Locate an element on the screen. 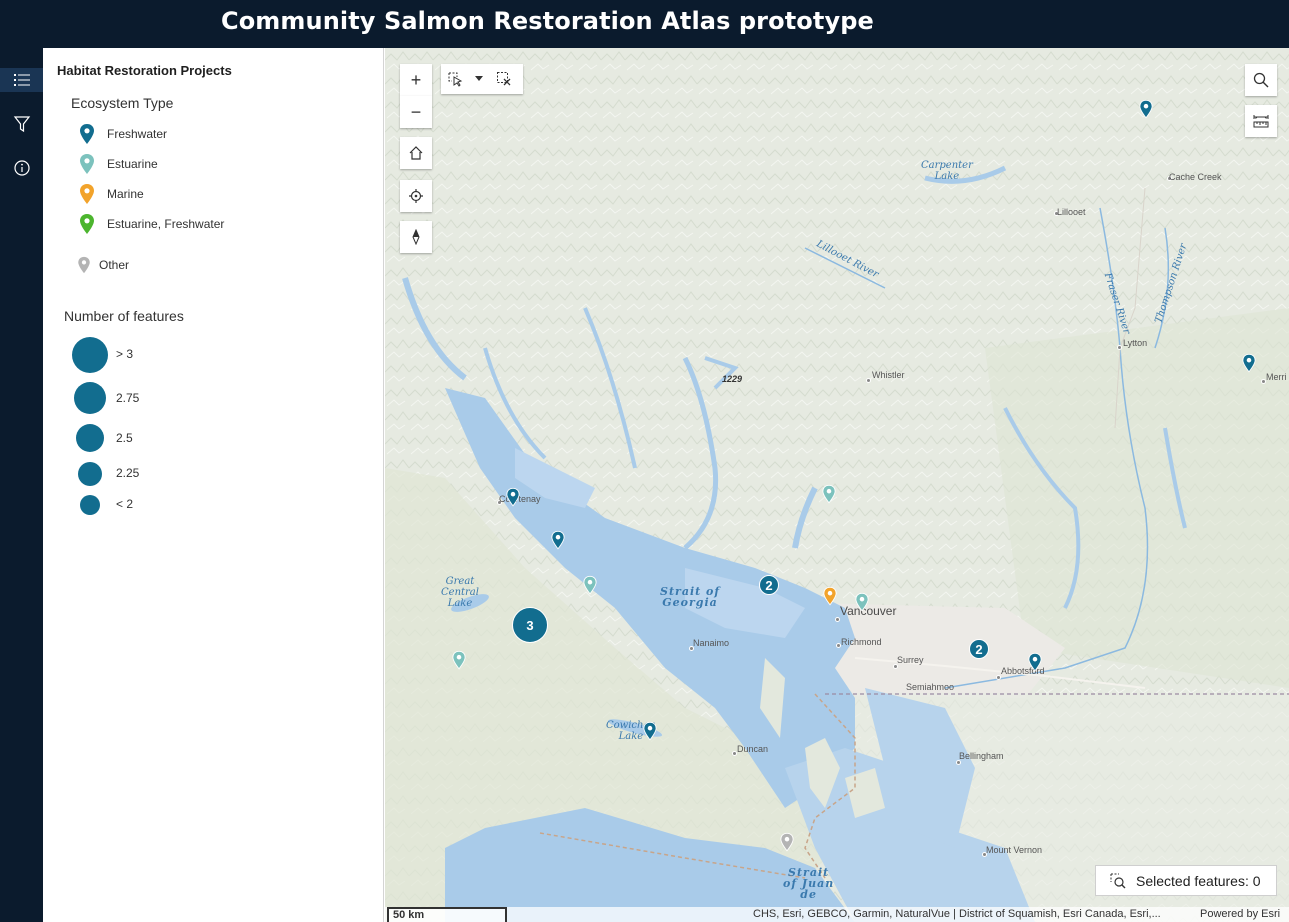  selected-features-label: Selected features: 0 is located at coordinates (1198, 880).